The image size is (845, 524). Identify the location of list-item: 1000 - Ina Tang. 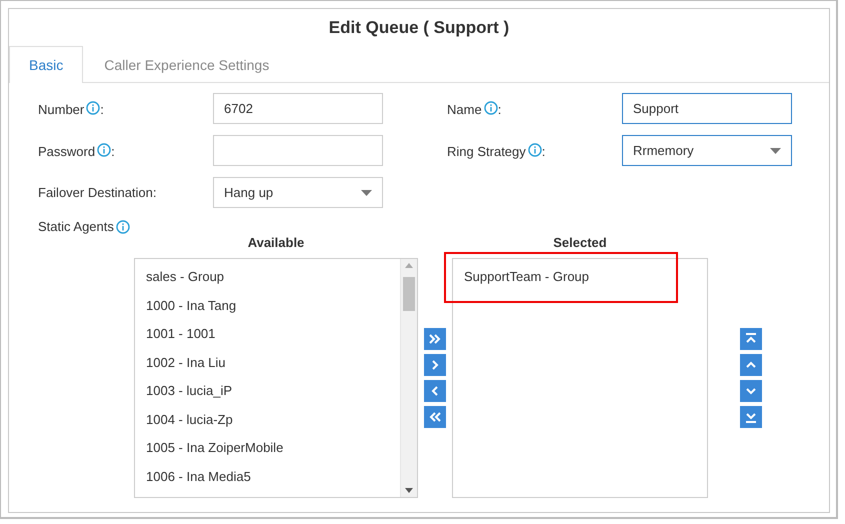
(276, 306).